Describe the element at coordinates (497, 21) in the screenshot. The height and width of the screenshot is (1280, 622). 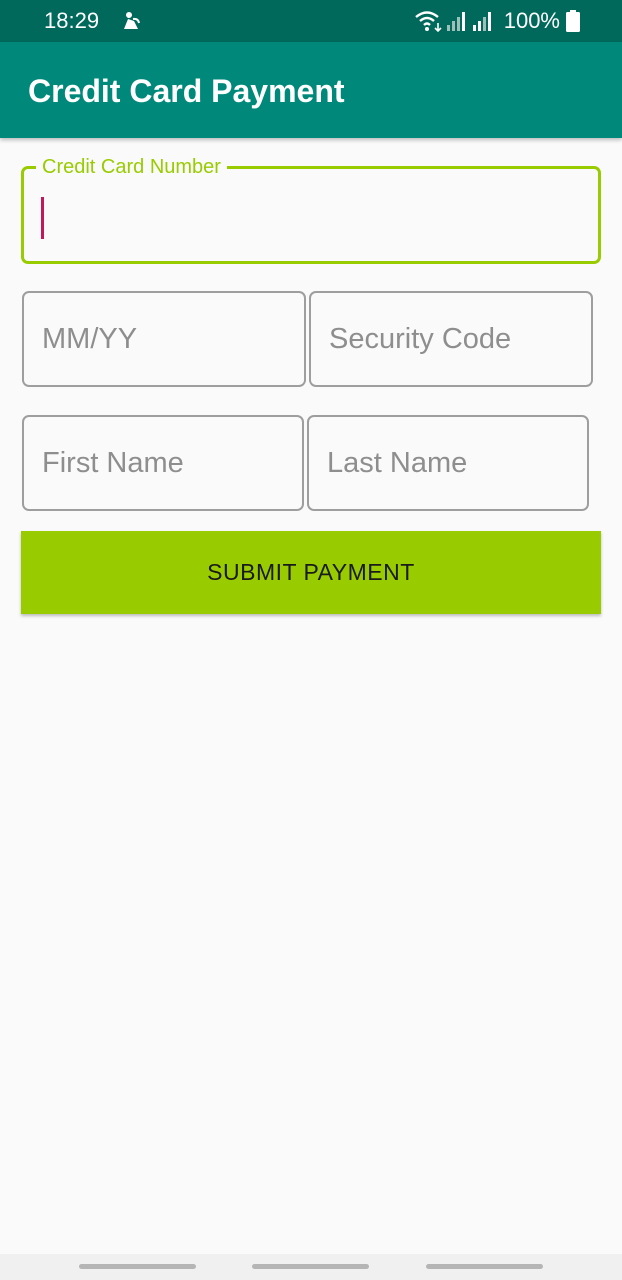
I see `status-icons: 100%` at that location.